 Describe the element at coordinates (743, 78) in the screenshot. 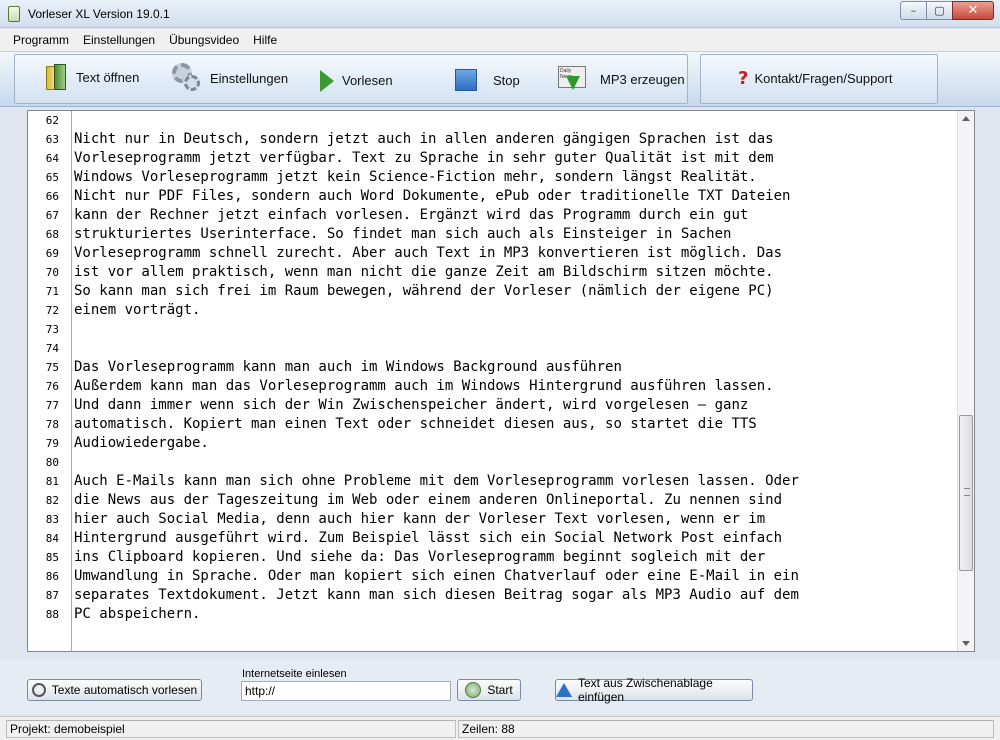

I see `question-icon: ?` at that location.